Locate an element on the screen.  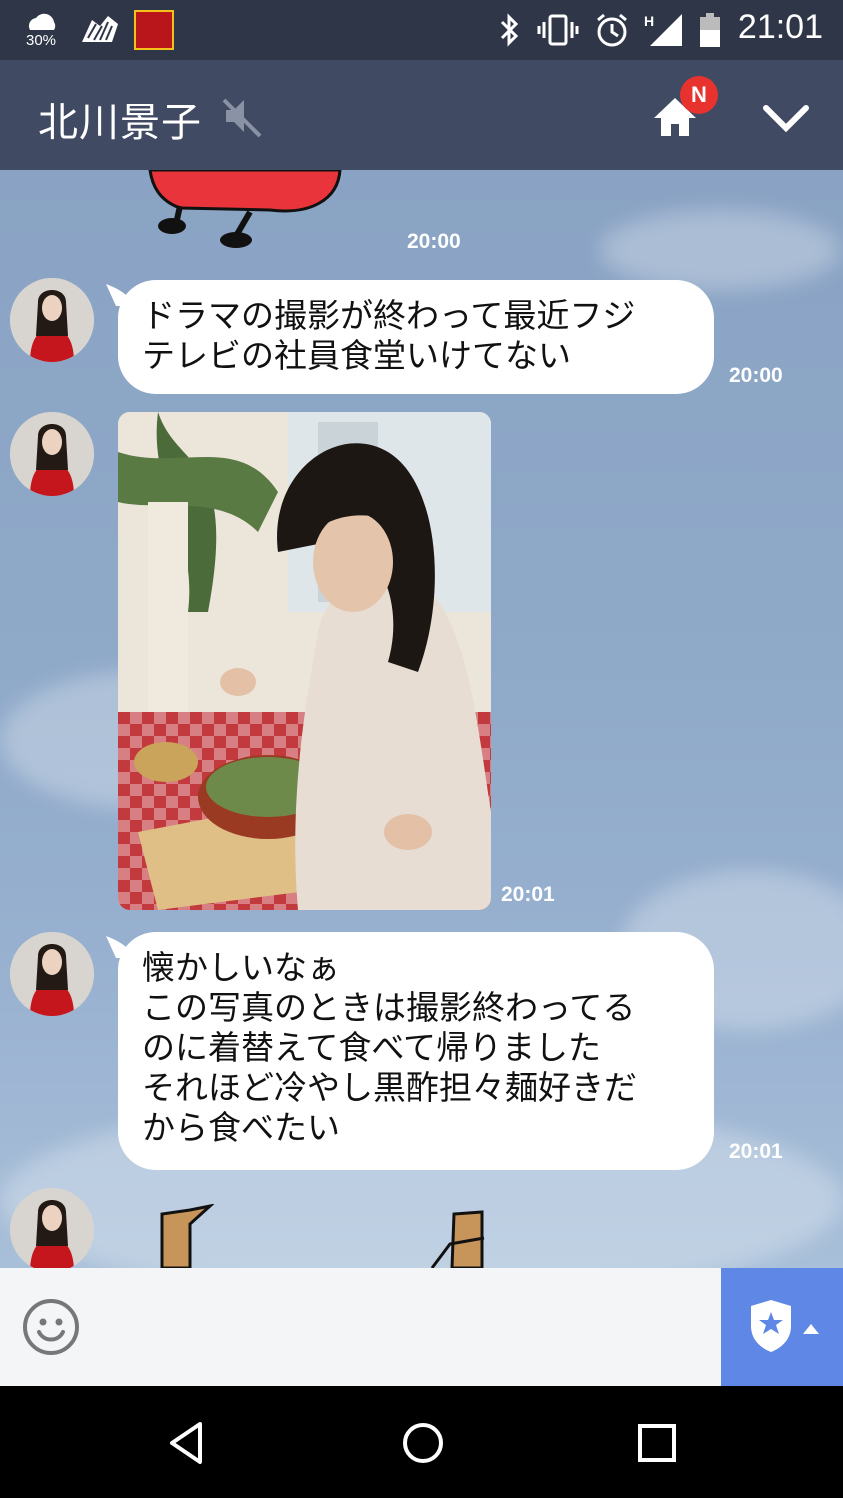
zebra-app-icon is located at coordinates (100, 29).